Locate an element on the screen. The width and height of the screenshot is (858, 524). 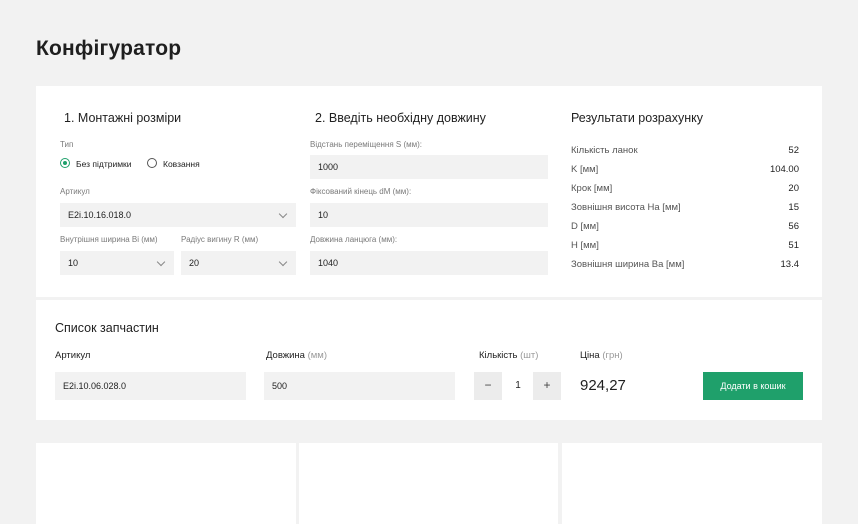
result-row: D [мм] 56 is located at coordinates (685, 228).